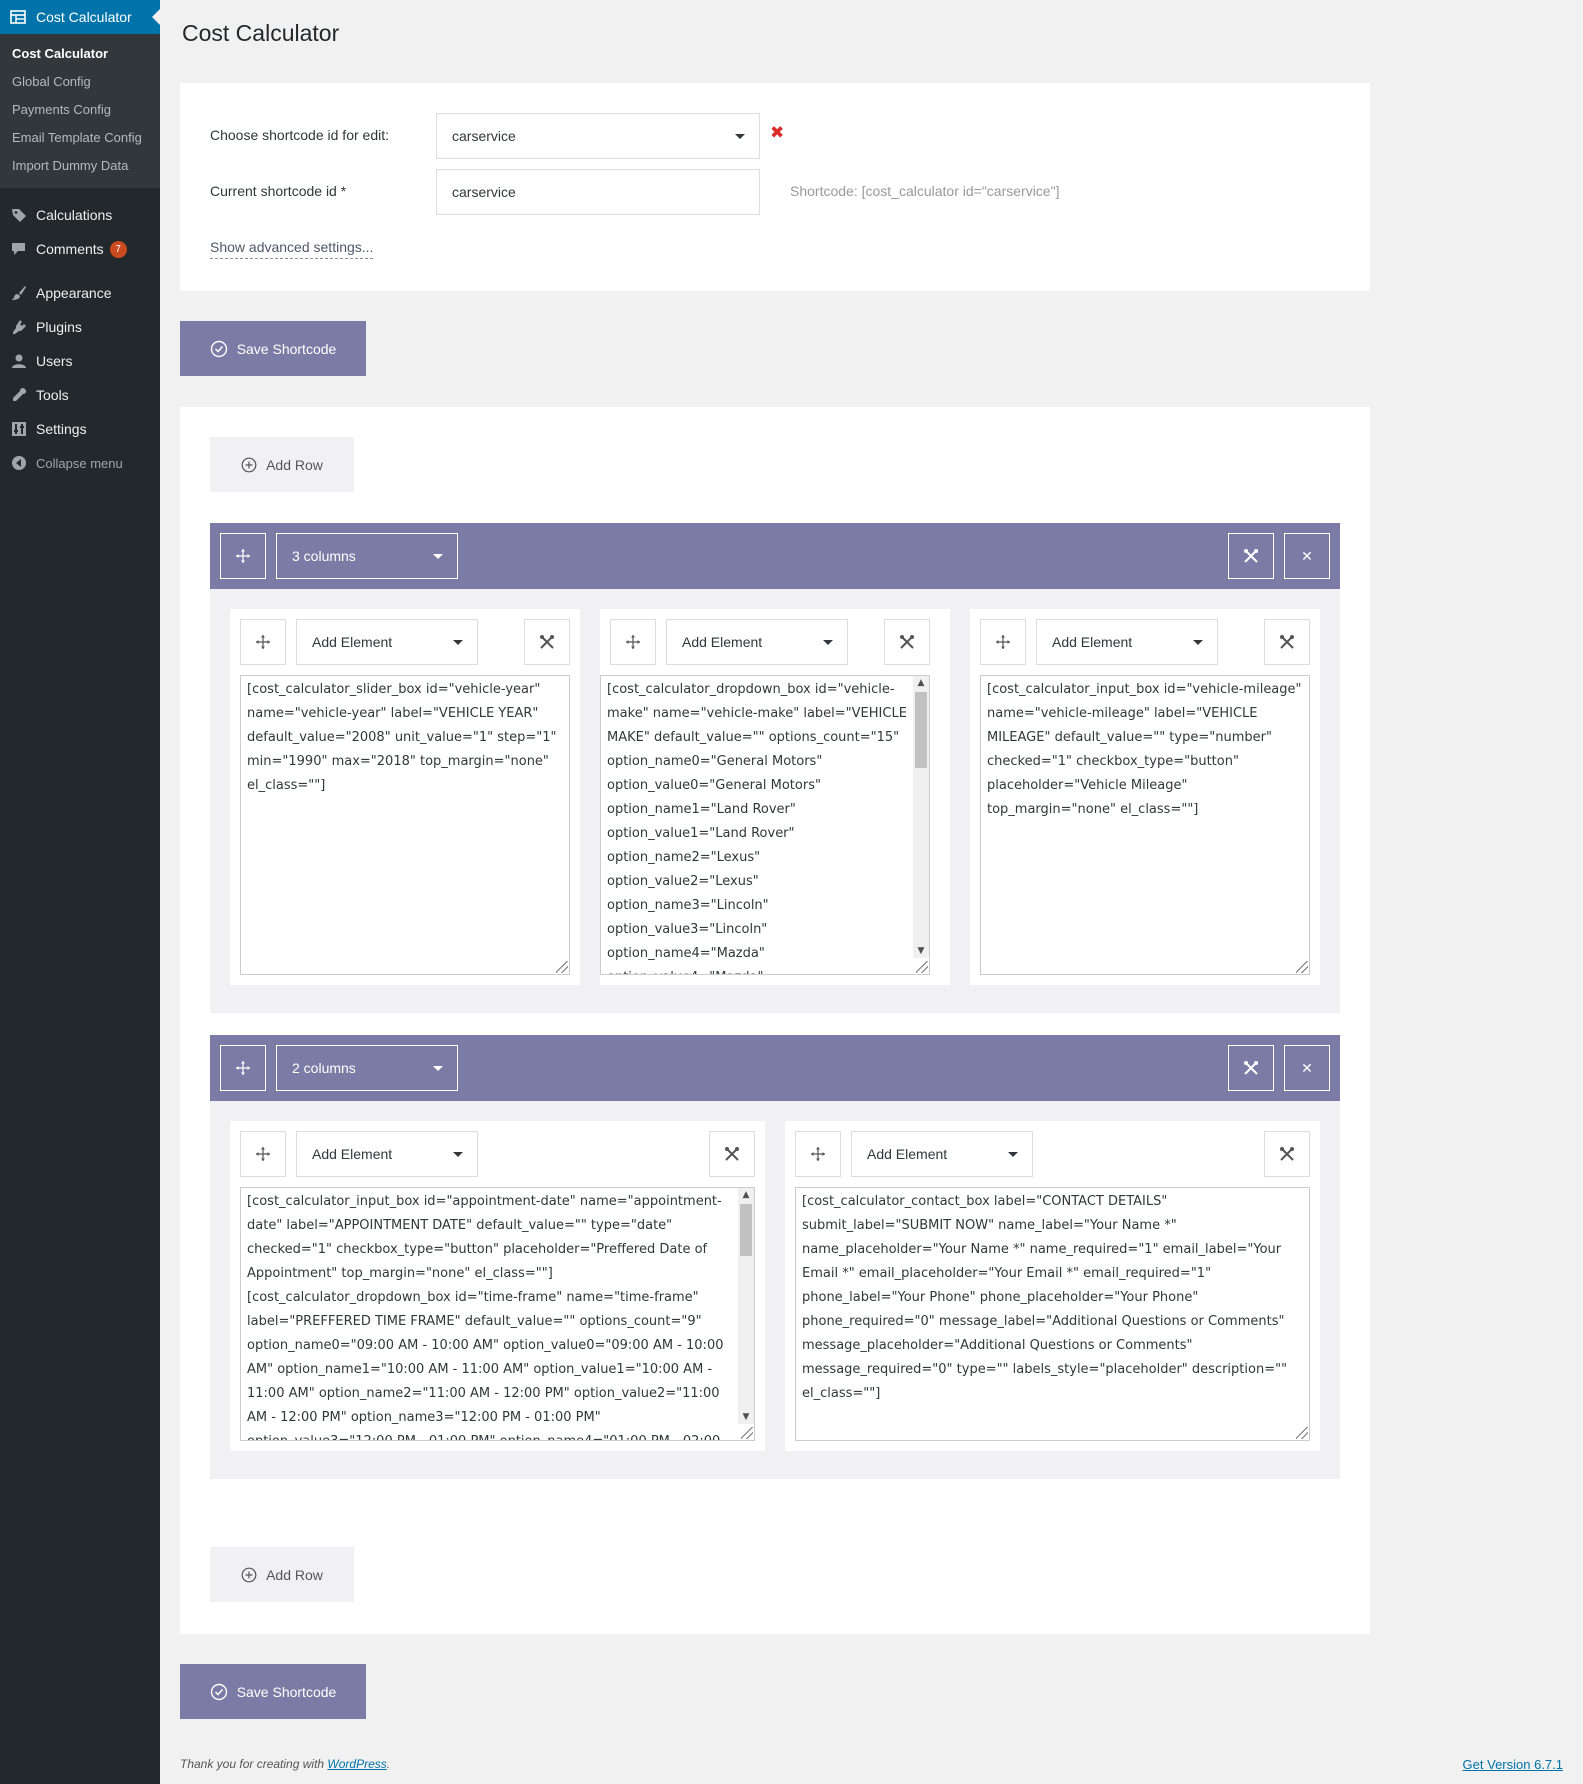 Image resolution: width=1583 pixels, height=1784 pixels. I want to click on add-row-button-bottom: Add Row, so click(282, 1574).